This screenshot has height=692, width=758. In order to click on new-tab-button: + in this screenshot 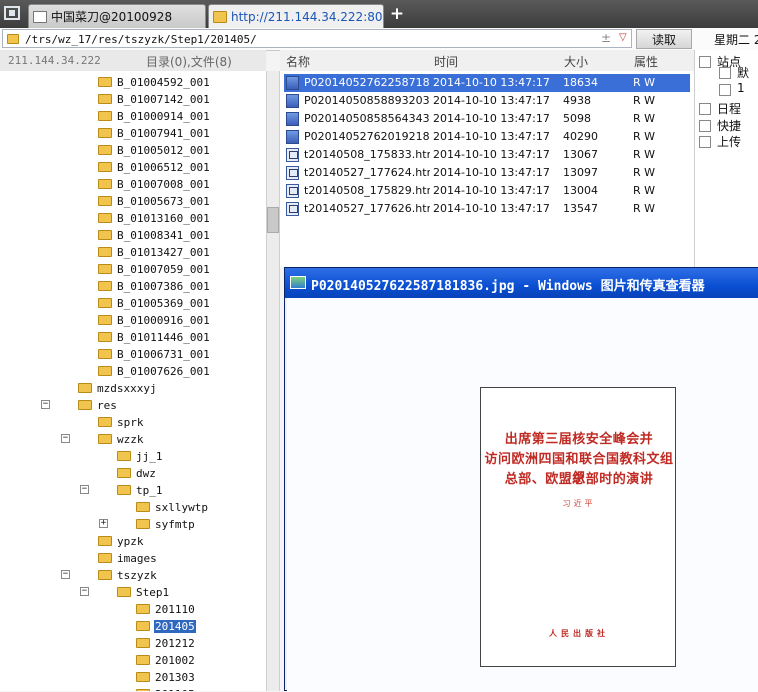, I will do `click(397, 14)`.